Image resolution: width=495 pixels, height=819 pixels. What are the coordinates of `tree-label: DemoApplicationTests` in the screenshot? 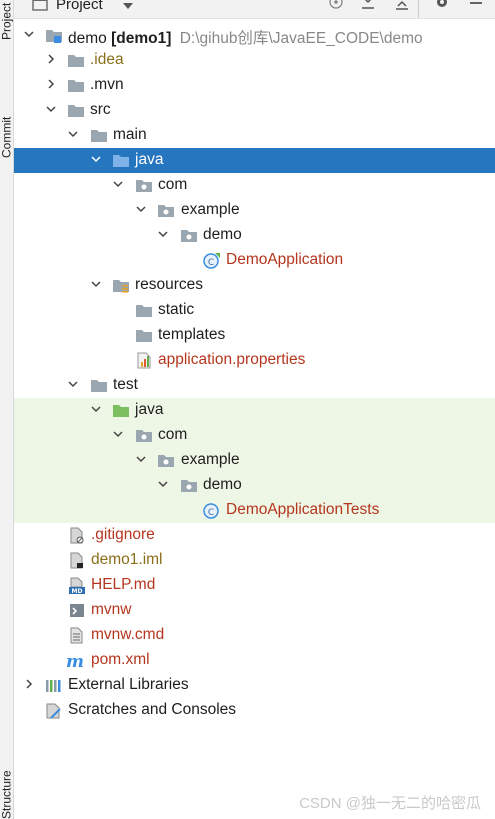 It's located at (303, 509).